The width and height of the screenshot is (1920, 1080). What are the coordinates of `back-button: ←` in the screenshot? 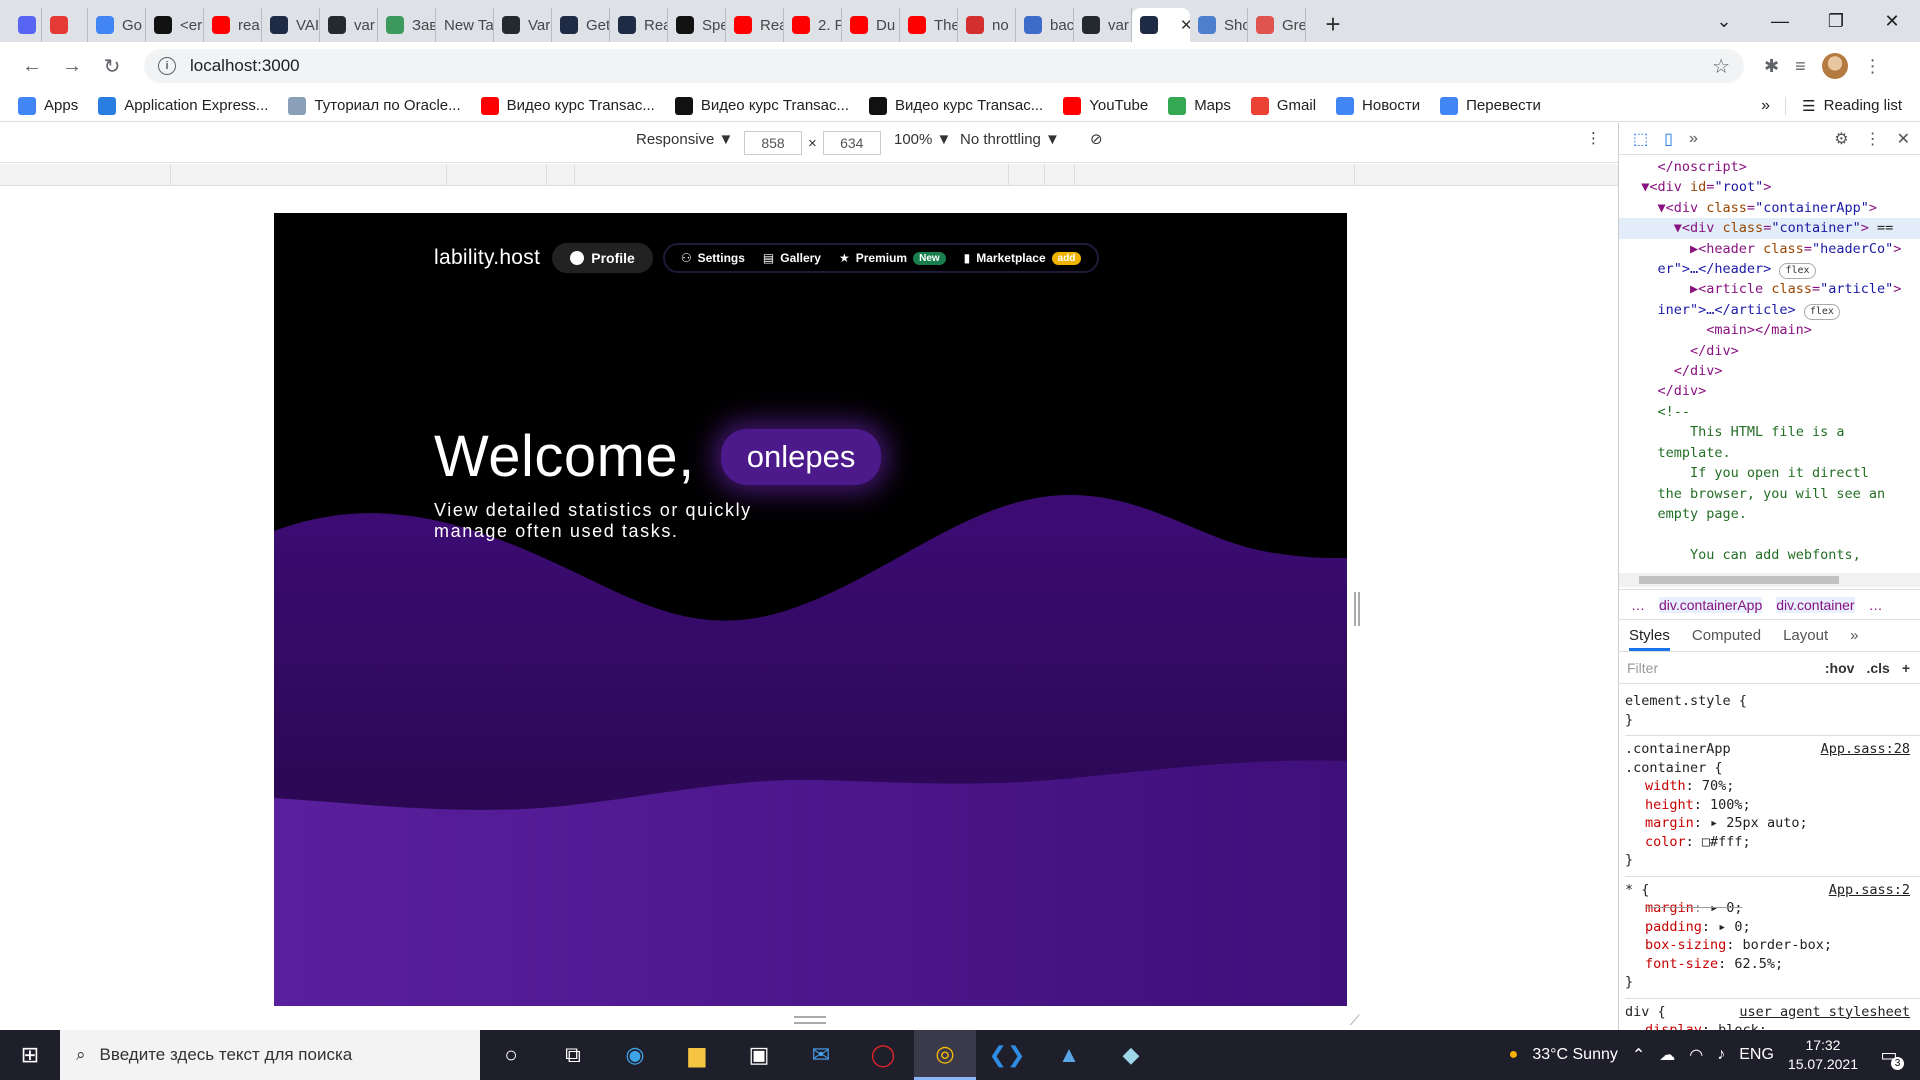 It's located at (32, 66).